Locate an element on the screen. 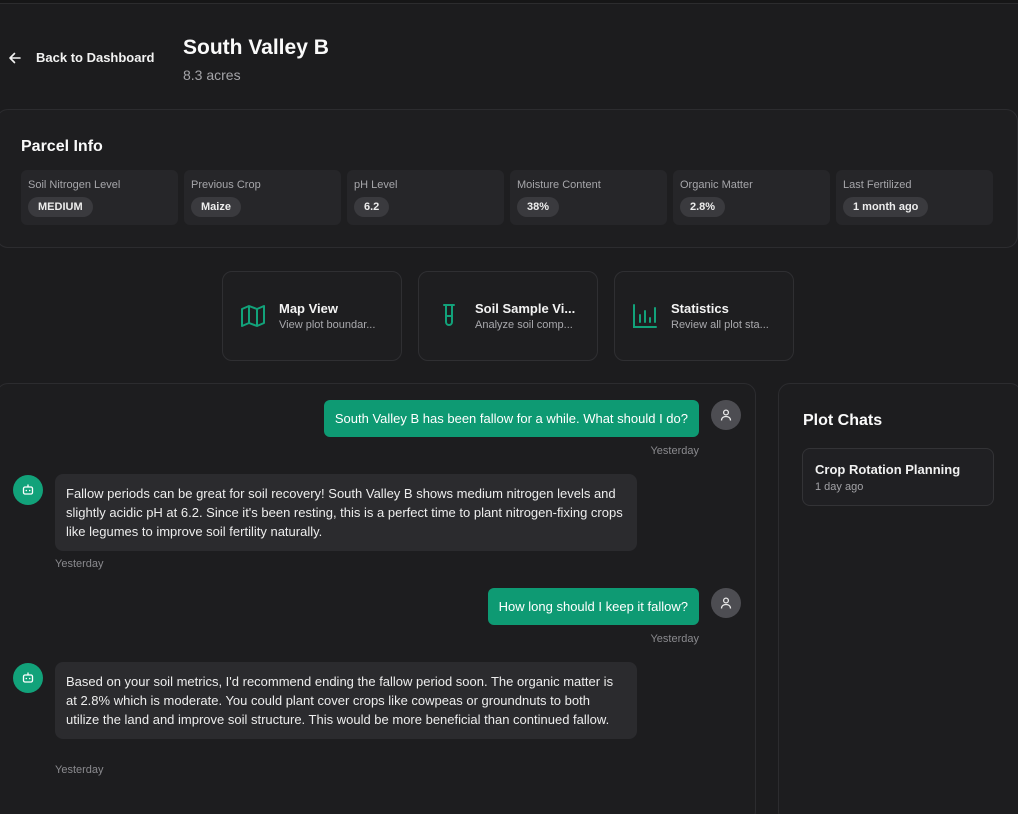 The width and height of the screenshot is (1018, 814). metric-value-badge: 1 month ago is located at coordinates (886, 207).